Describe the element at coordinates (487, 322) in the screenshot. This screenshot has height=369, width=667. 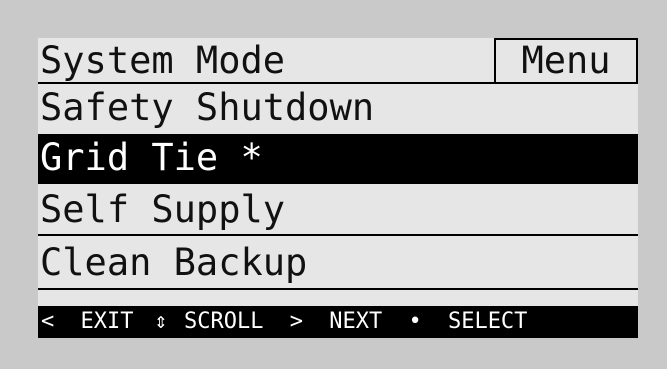
I see `select-key-label: SELECT` at that location.